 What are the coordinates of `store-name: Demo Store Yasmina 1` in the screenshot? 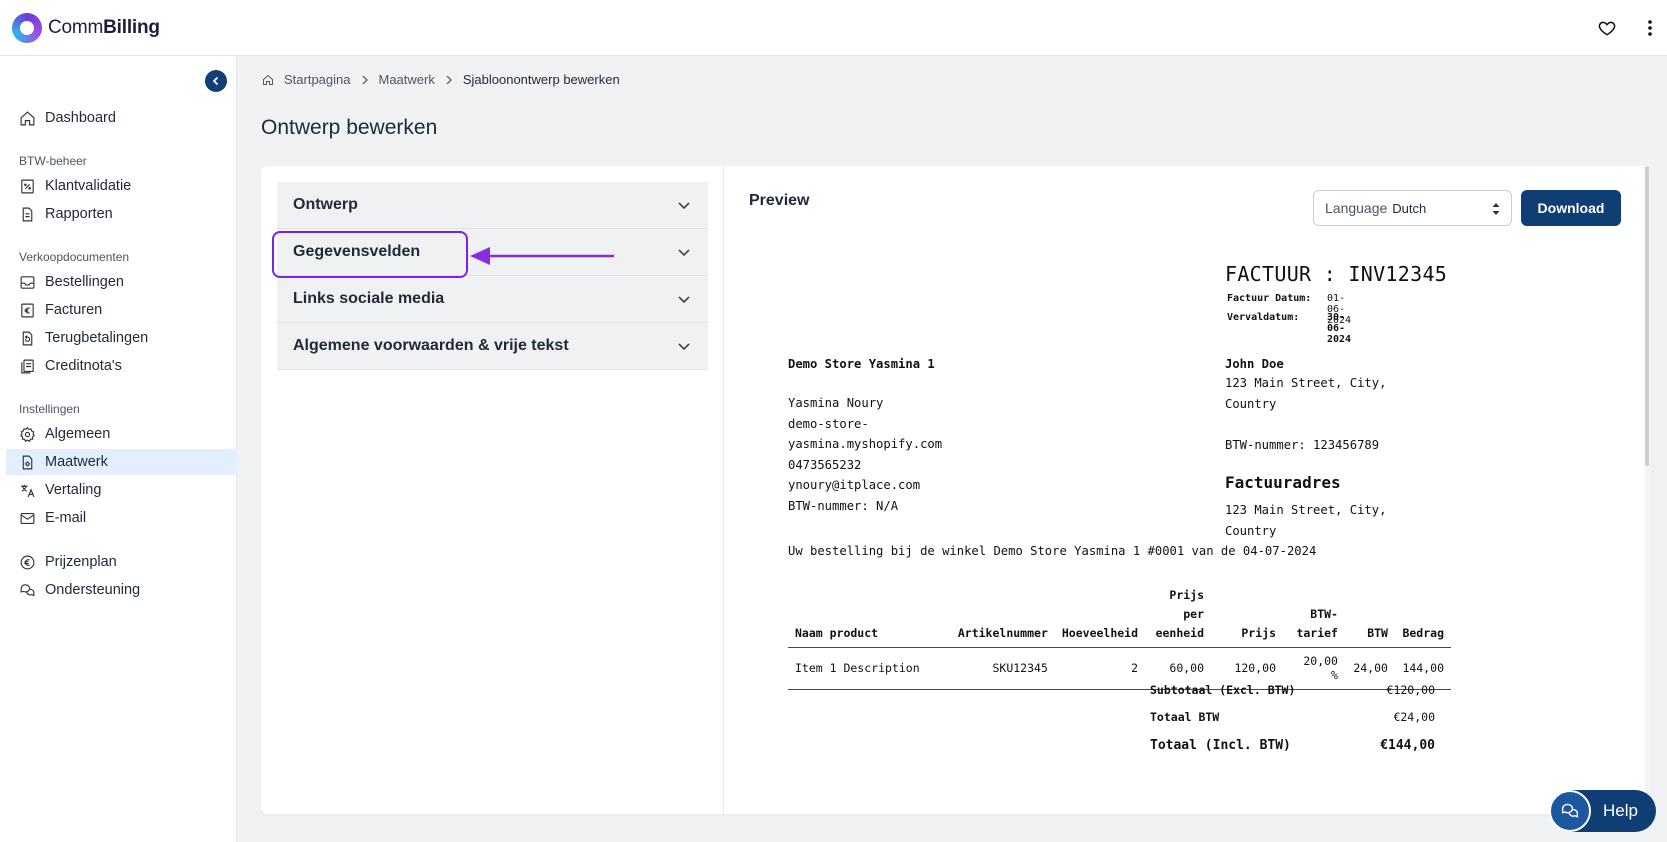 It's located at (861, 364).